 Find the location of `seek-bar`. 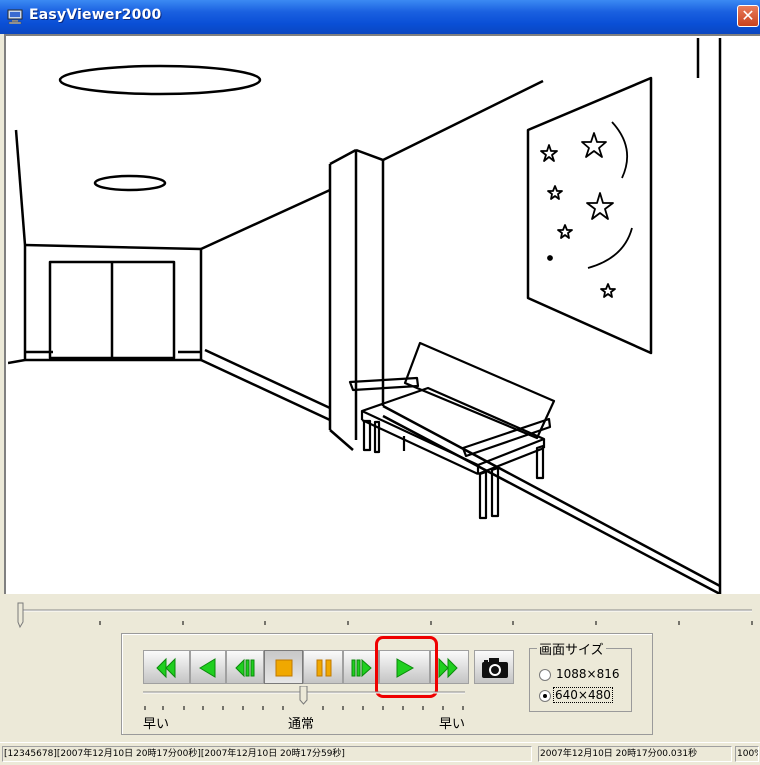

seek-bar is located at coordinates (382, 615).